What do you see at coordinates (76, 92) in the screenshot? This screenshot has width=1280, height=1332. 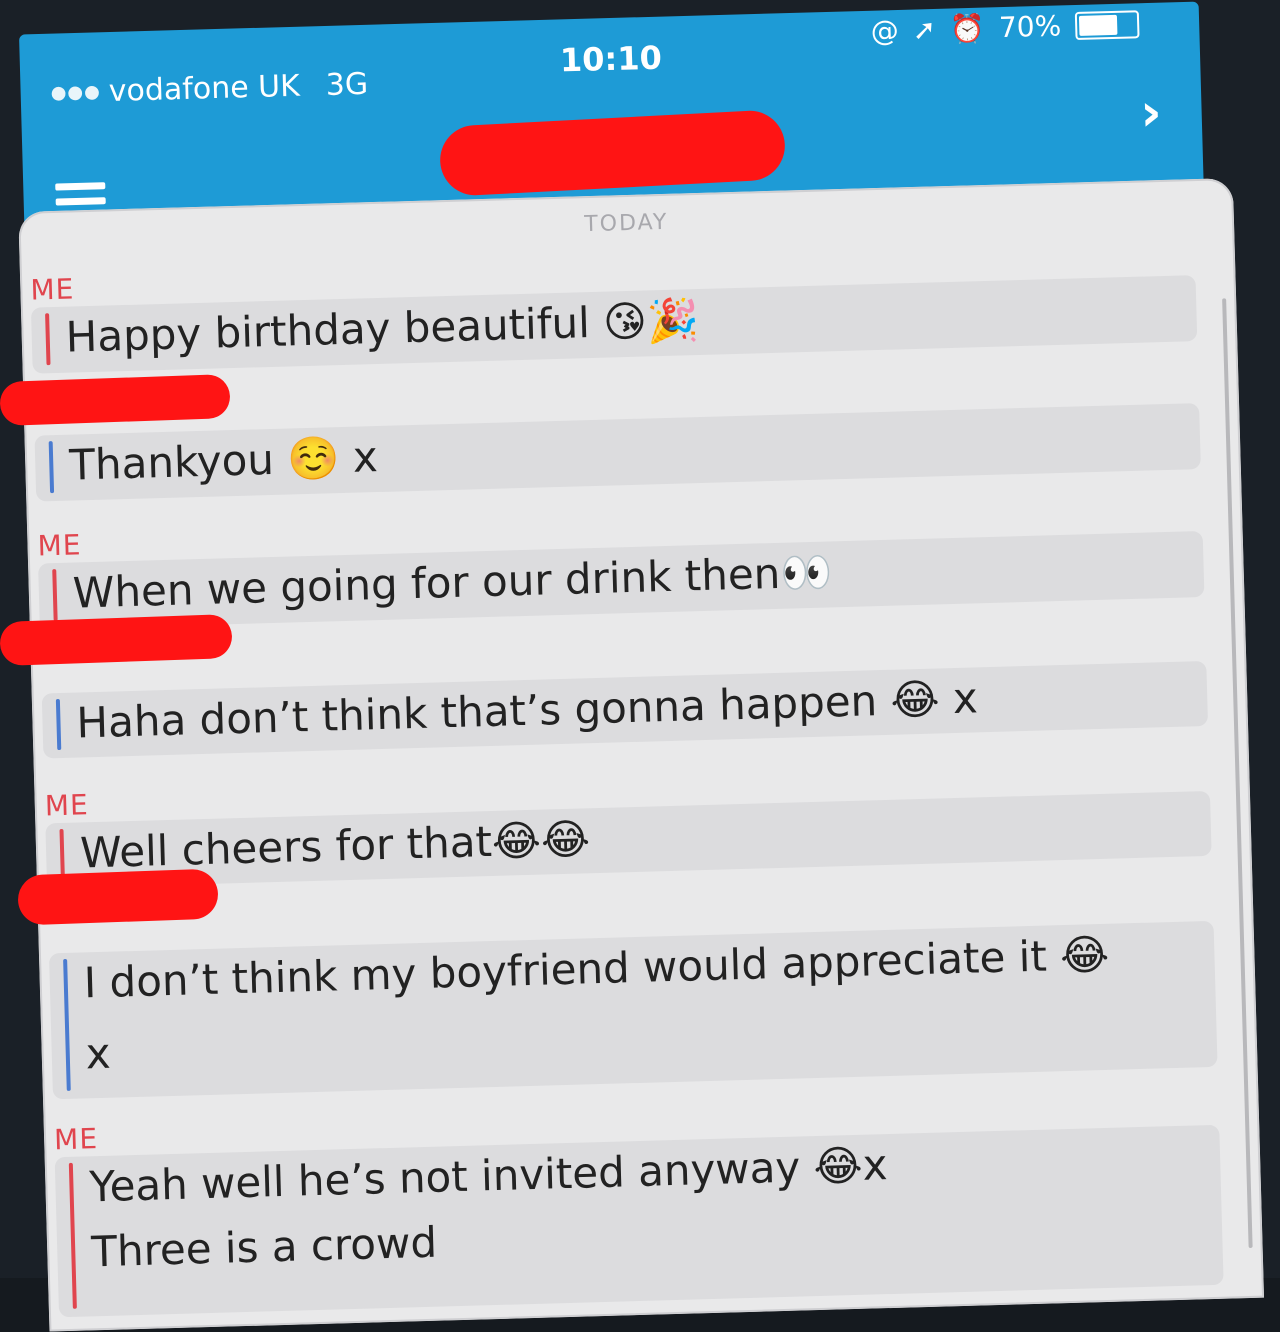 I see `signal-icon: ●●●` at bounding box center [76, 92].